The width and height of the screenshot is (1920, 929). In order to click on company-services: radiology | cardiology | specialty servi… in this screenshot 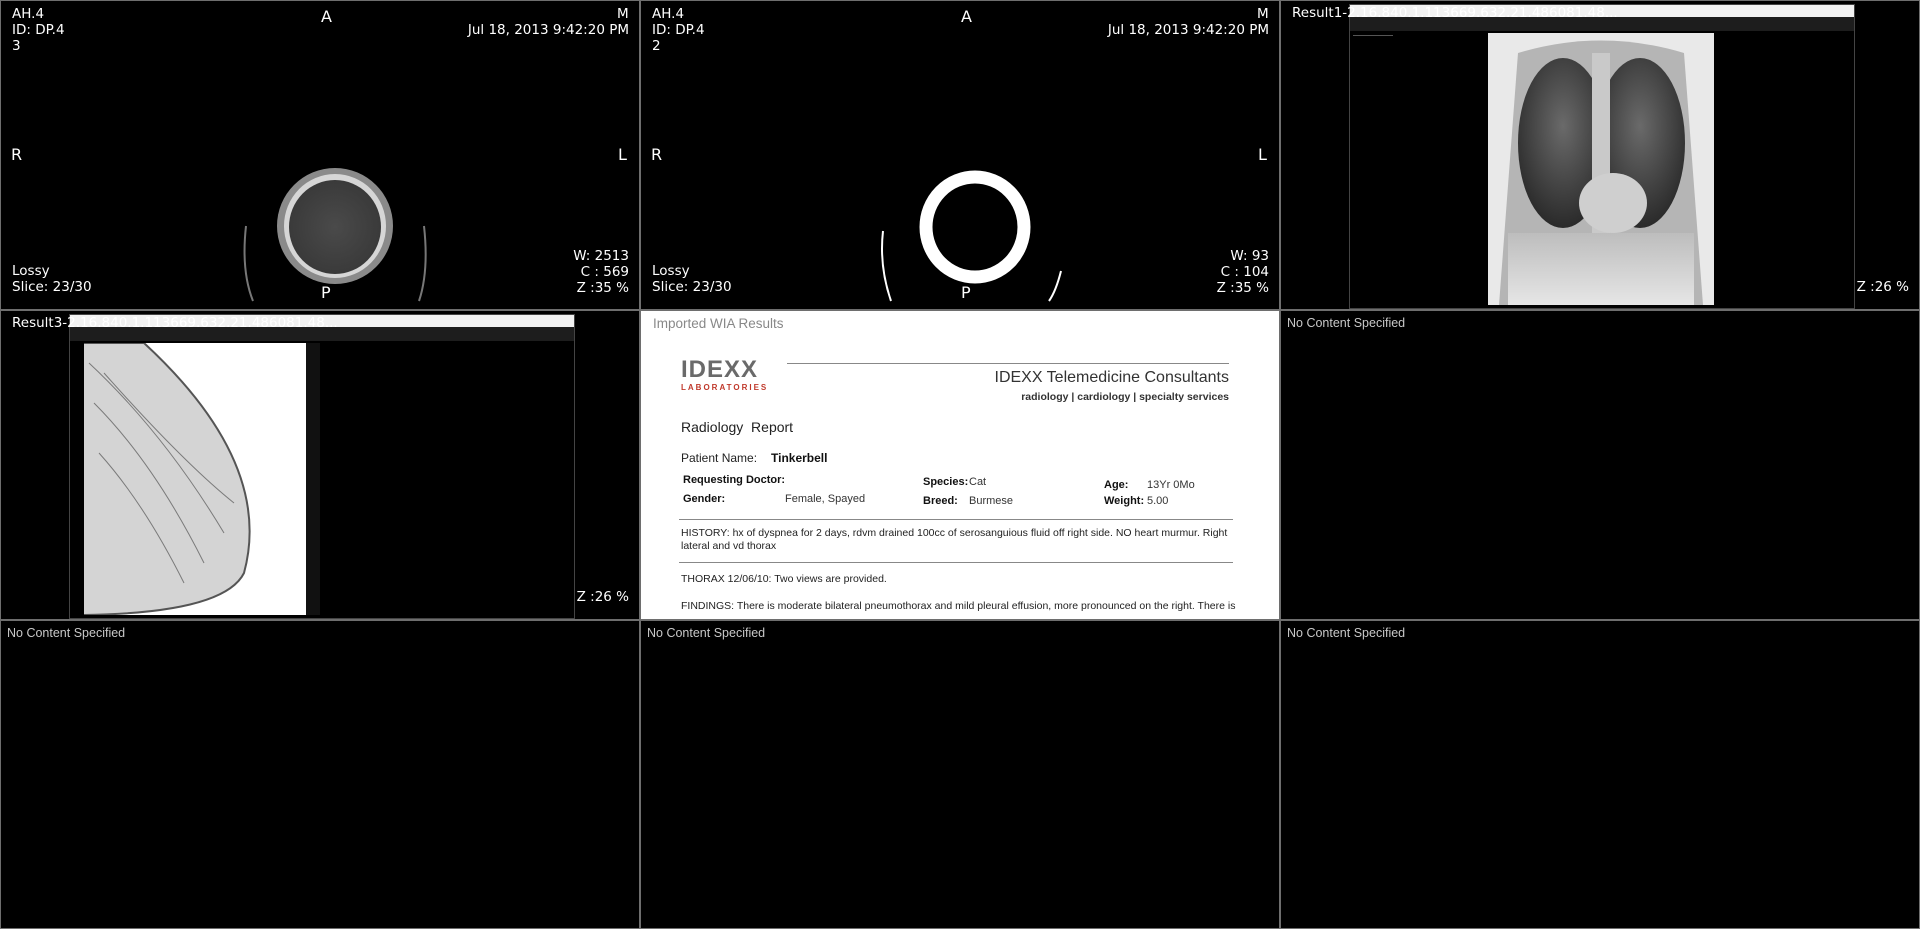, I will do `click(1125, 397)`.